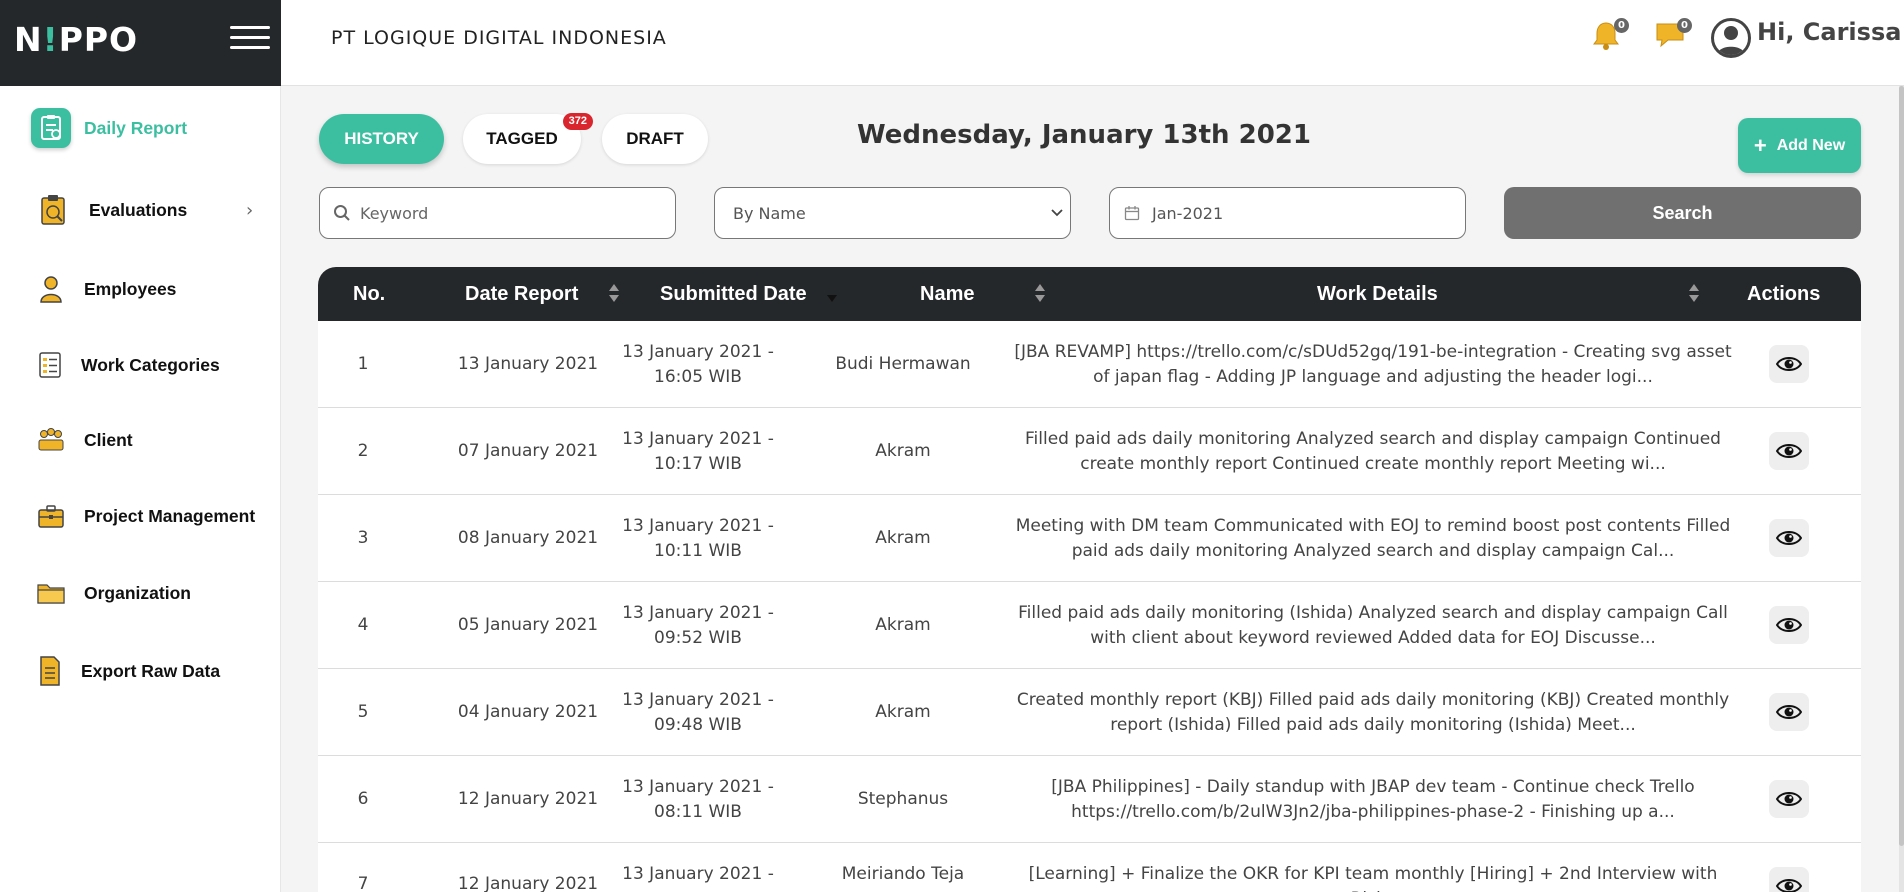  I want to click on sidebar-item-label: Daily Report, so click(136, 127).